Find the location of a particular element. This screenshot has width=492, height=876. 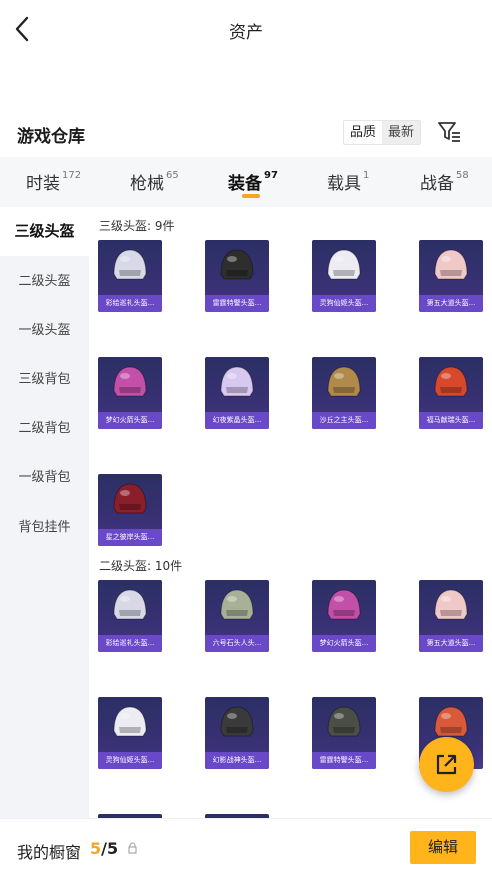

share-button is located at coordinates (446, 764).